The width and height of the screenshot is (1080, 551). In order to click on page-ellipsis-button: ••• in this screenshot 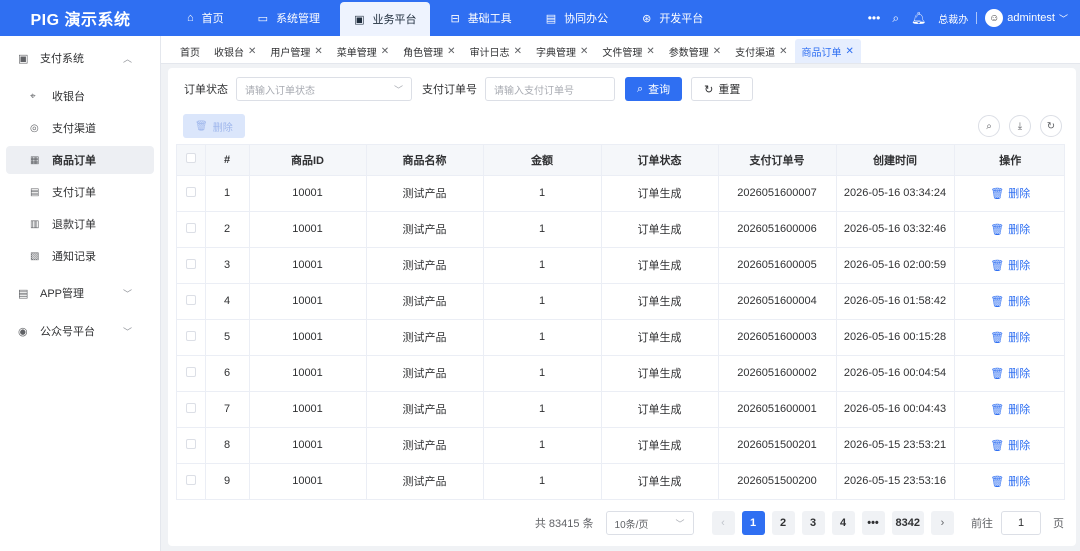, I will do `click(873, 523)`.